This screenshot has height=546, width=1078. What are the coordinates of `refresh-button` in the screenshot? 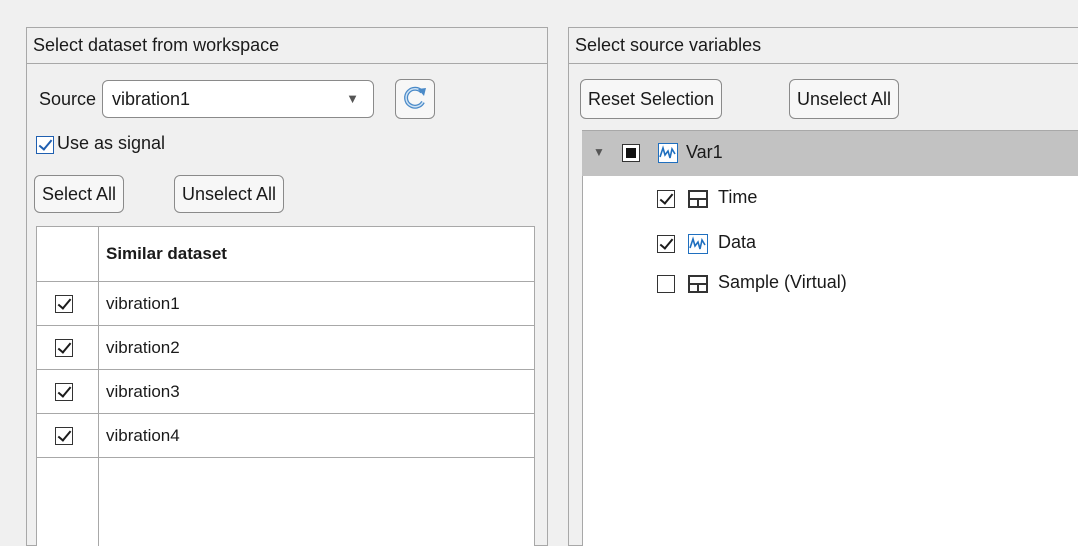 It's located at (415, 99).